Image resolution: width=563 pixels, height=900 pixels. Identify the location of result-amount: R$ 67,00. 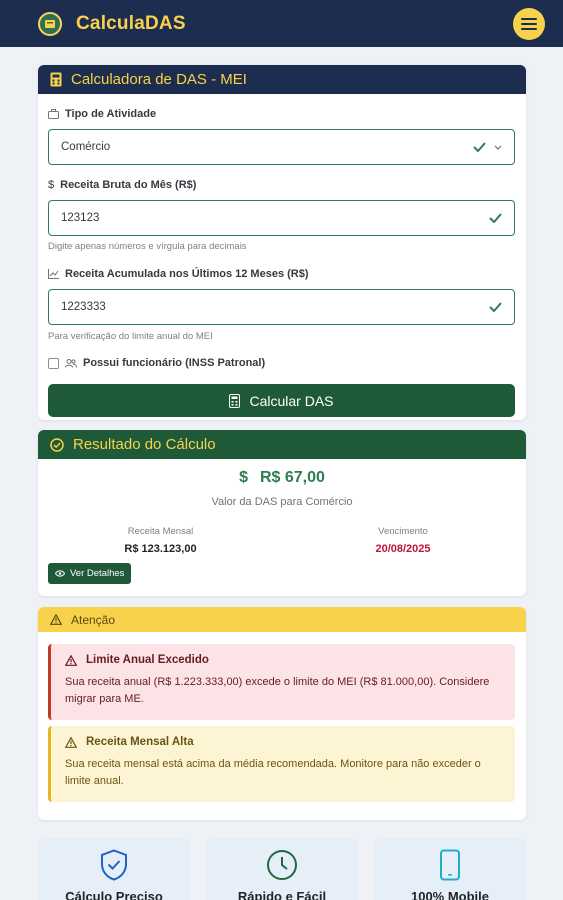
(292, 477).